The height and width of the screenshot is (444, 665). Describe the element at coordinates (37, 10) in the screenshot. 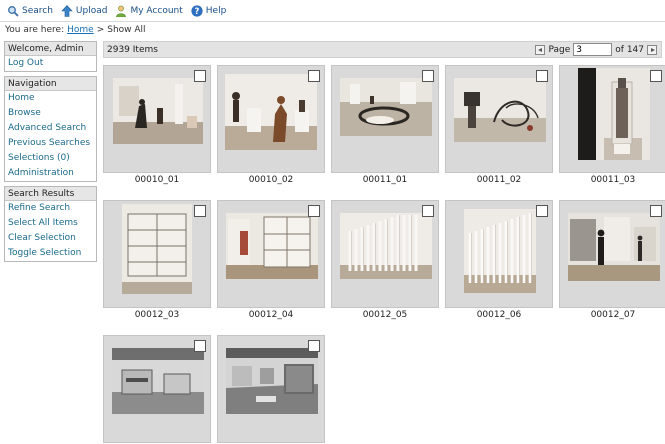

I see `search-label: Search` at that location.